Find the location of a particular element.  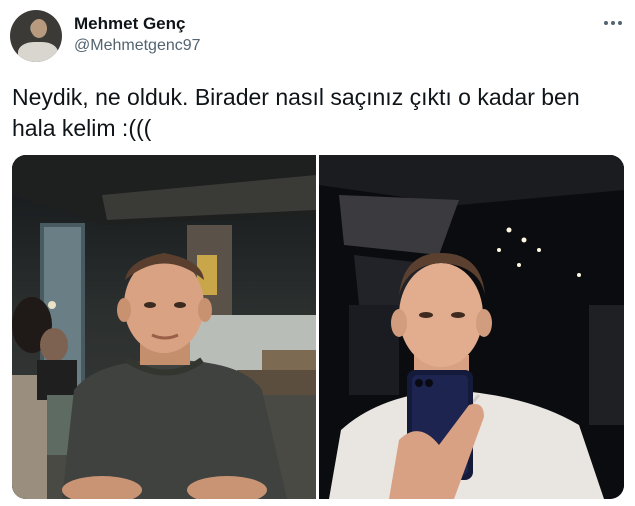

more-options-button is located at coordinates (613, 23).